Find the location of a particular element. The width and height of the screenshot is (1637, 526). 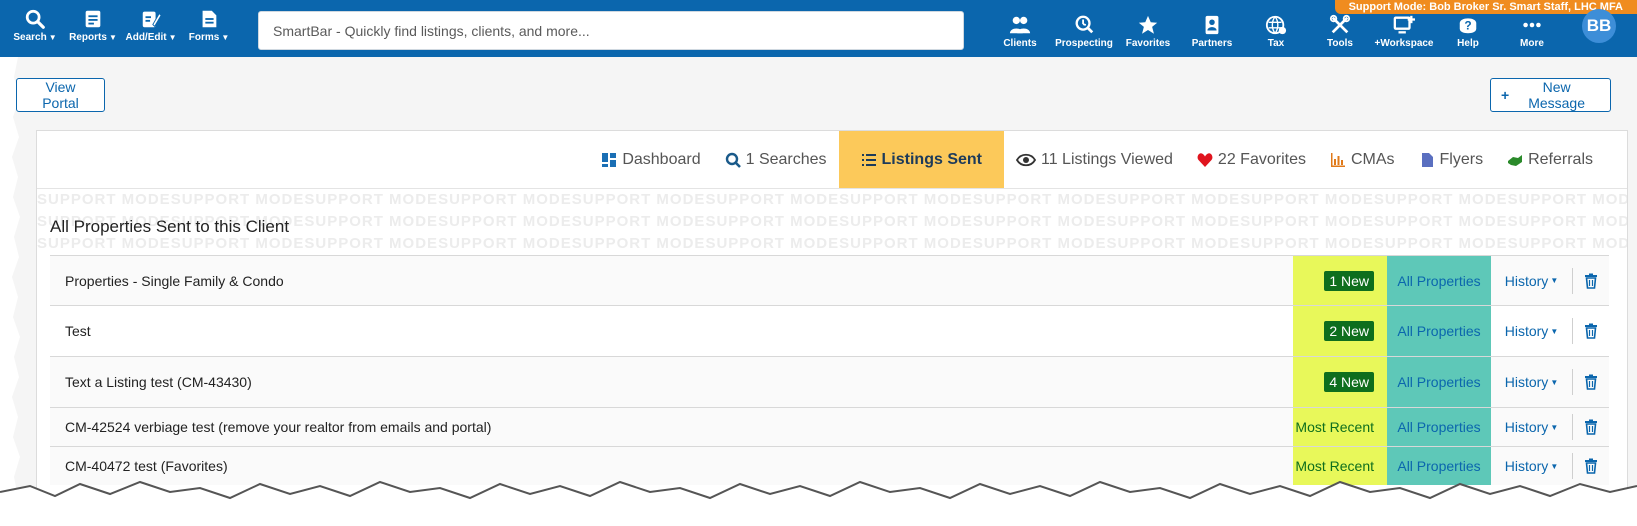

status-cell: Most Recent is located at coordinates (1340, 427).